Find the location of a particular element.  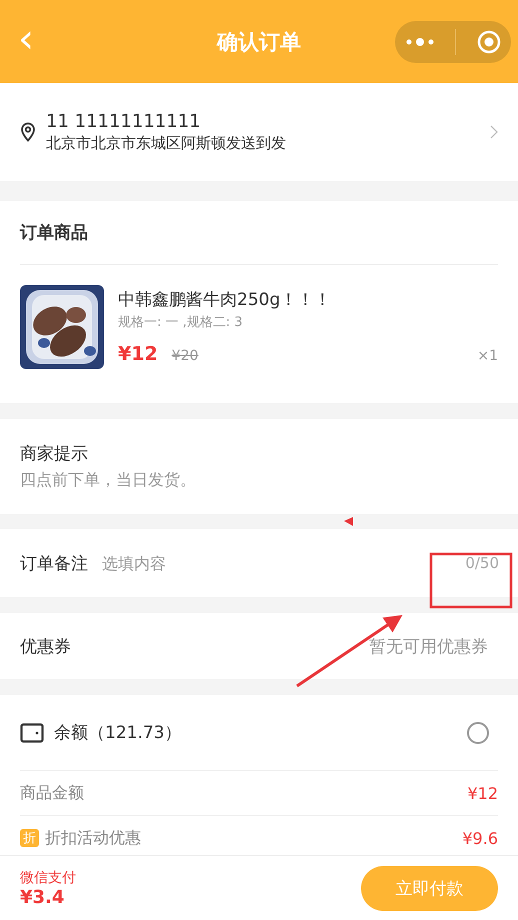

address-text: 北京市北京市东城区阿斯顿发送到发 is located at coordinates (166, 143).